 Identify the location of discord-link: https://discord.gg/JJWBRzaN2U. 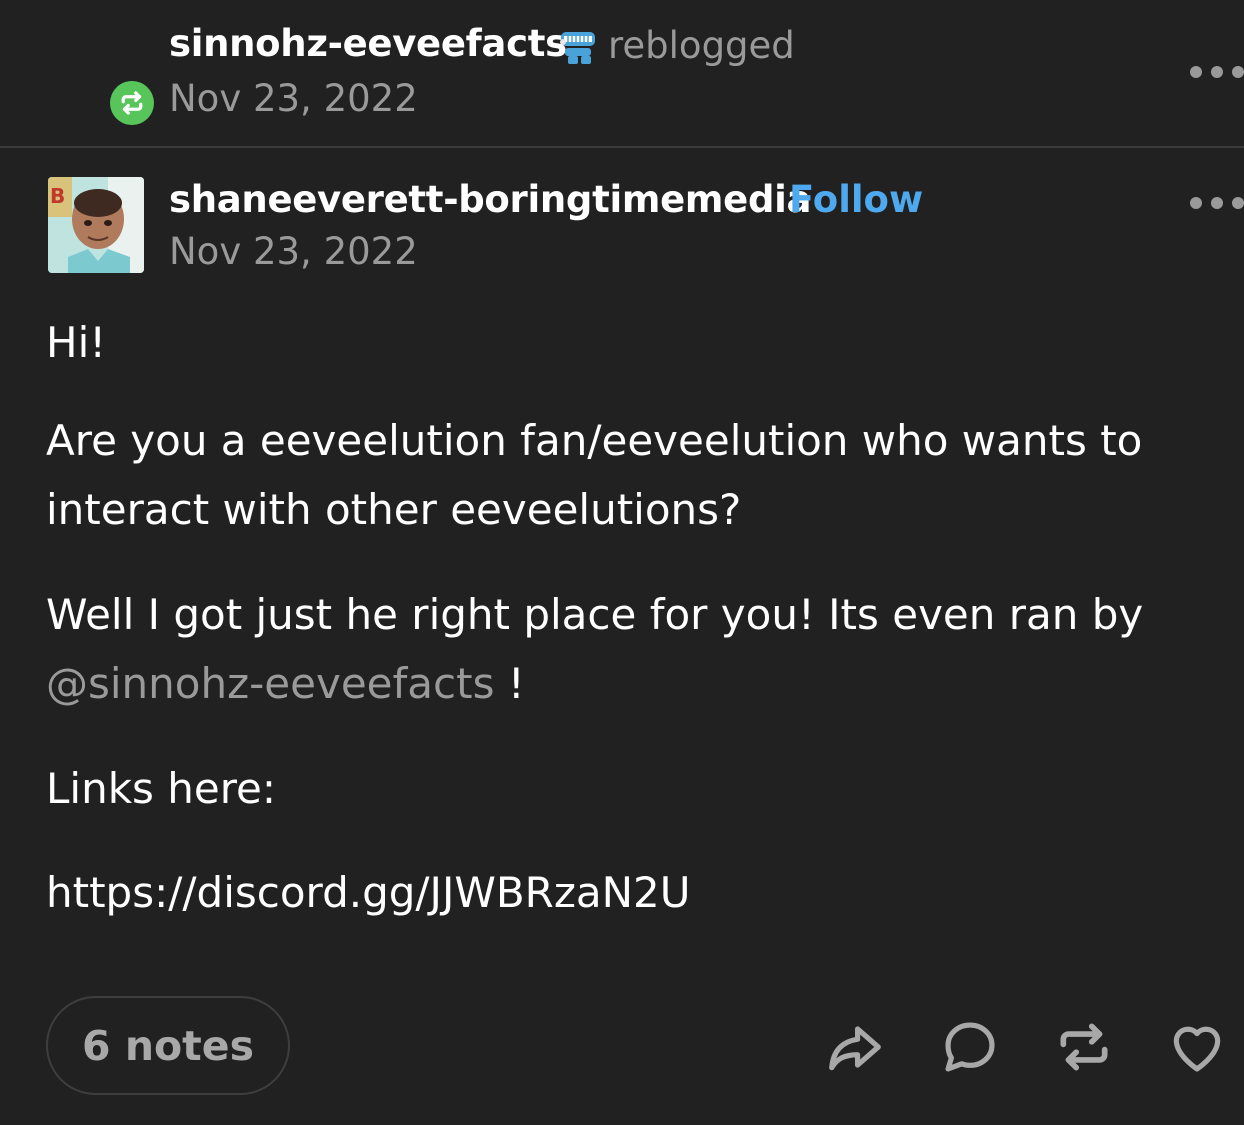
(368, 892).